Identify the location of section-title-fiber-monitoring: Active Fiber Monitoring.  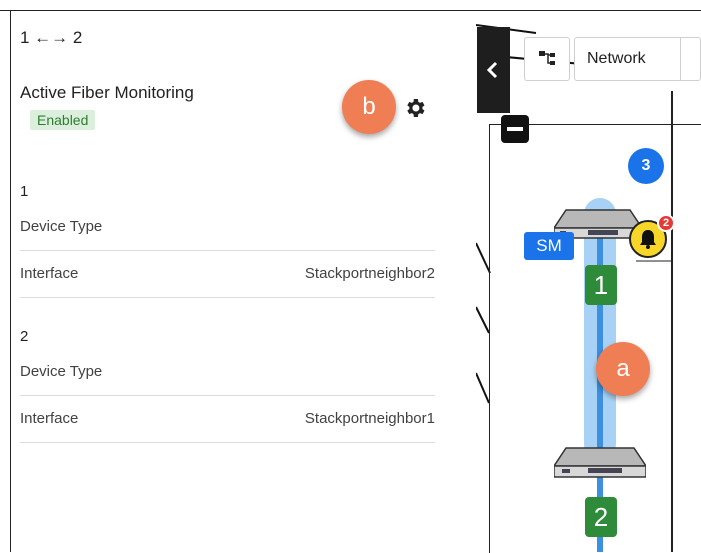
(107, 92).